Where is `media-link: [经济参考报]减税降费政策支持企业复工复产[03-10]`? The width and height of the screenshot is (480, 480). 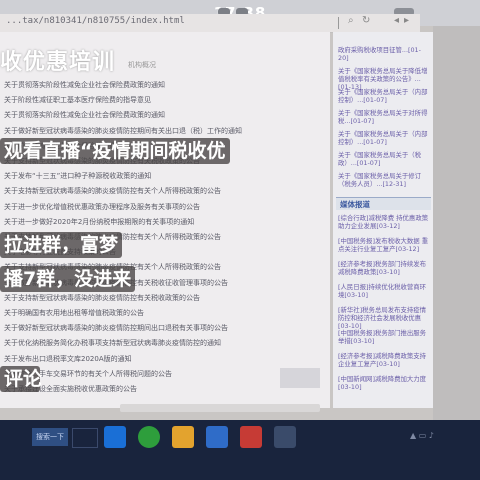 media-link: [经济参考报]减税降费政策支持企业复工复产[03-10] is located at coordinates (384, 360).